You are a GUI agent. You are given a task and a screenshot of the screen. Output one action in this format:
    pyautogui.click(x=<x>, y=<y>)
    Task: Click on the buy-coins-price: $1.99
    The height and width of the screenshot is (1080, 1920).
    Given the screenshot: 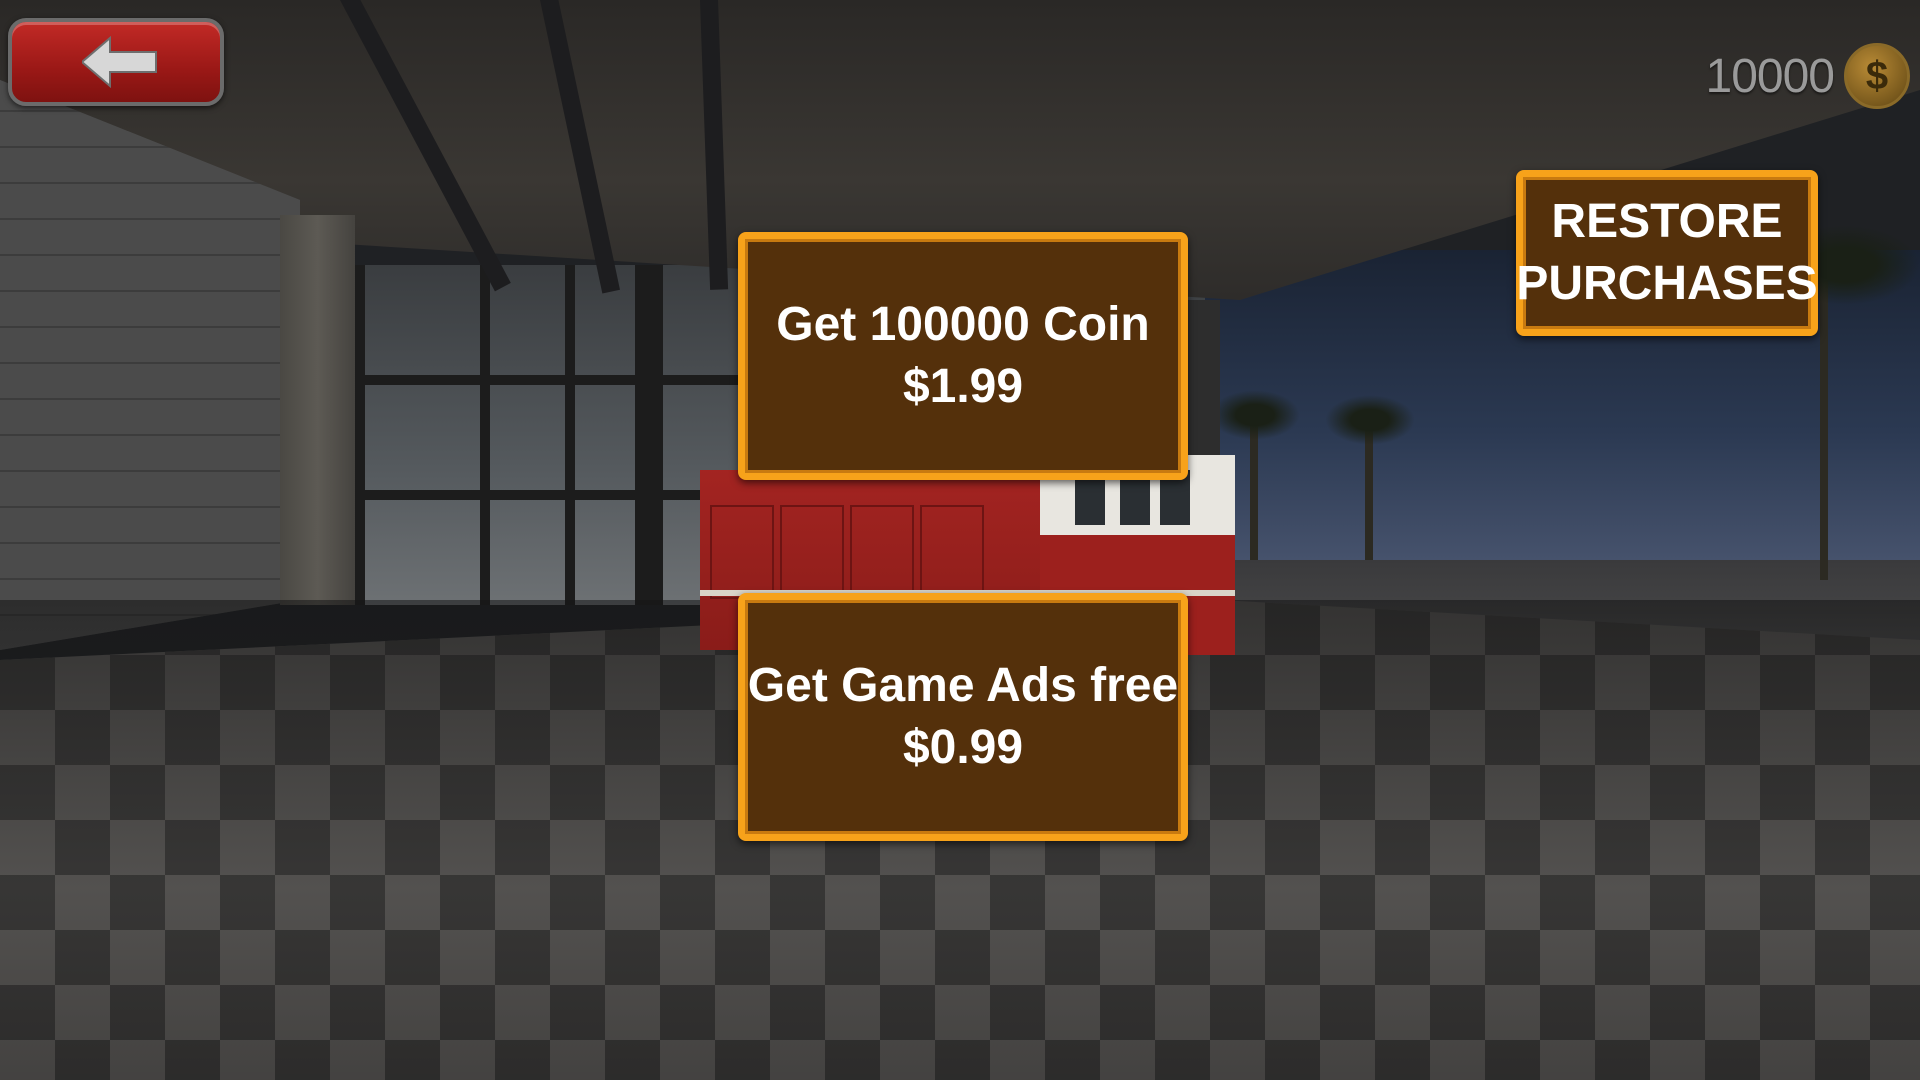 What is the action you would take?
    pyautogui.click(x=963, y=386)
    